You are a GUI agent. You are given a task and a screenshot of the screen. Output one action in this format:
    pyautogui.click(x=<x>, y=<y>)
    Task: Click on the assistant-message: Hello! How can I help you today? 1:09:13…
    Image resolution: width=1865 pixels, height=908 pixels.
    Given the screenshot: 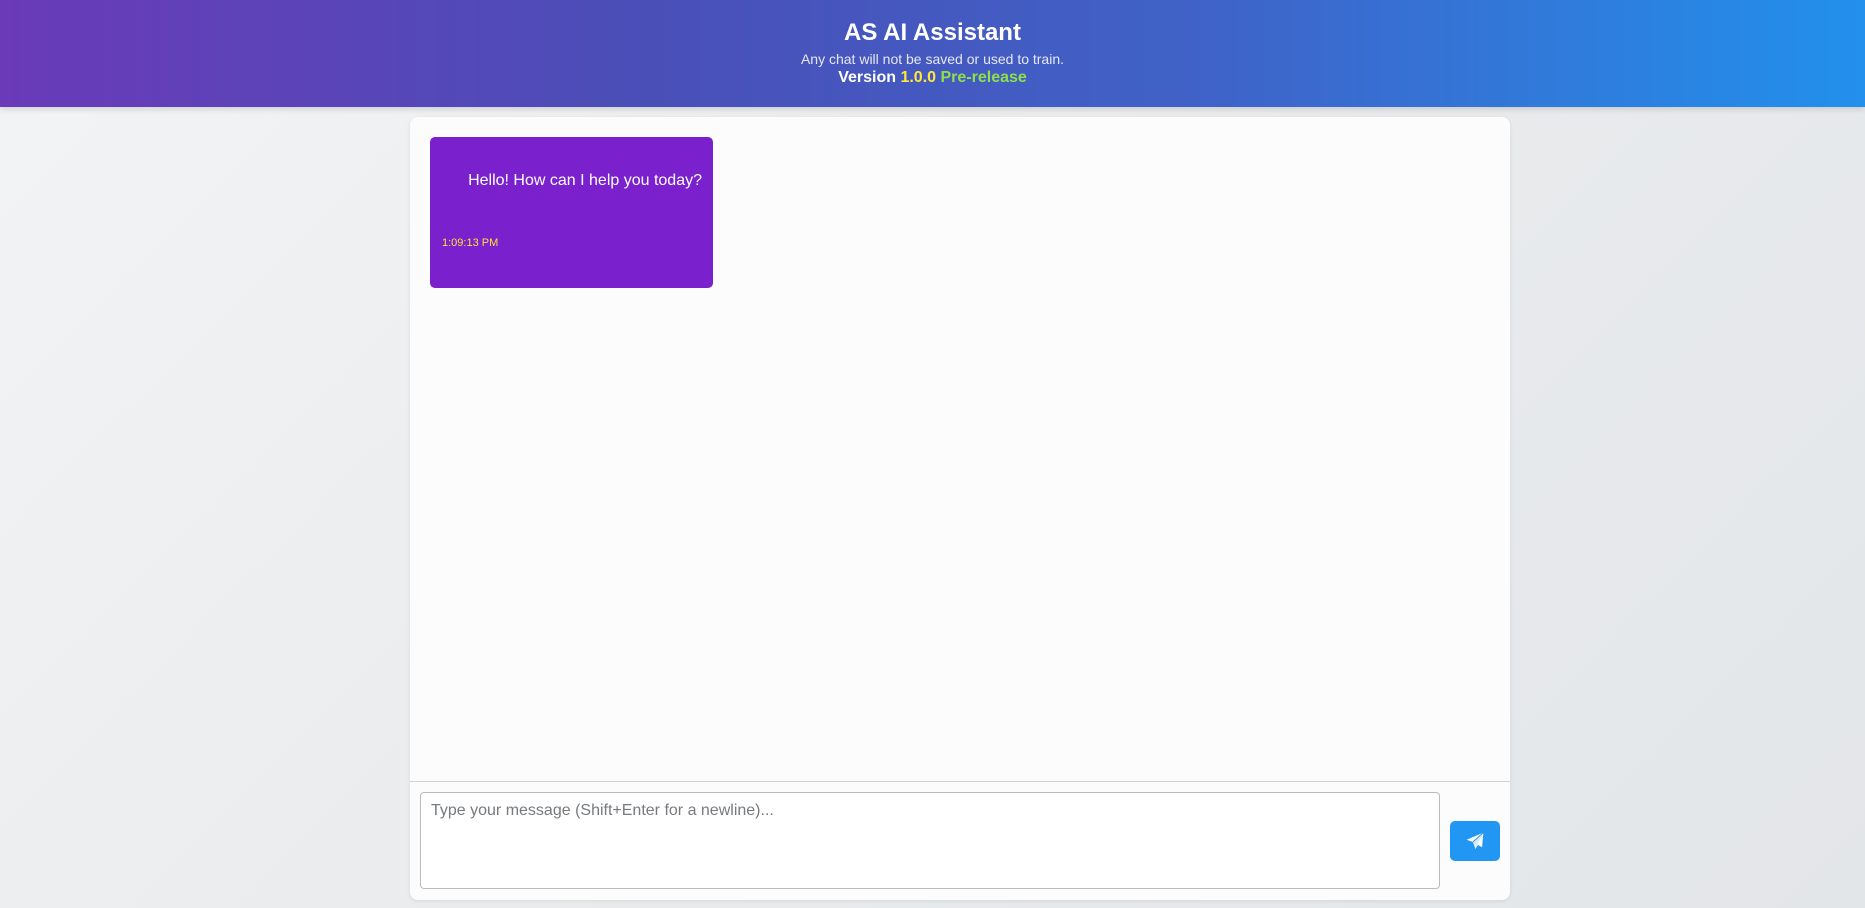 What is the action you would take?
    pyautogui.click(x=571, y=212)
    